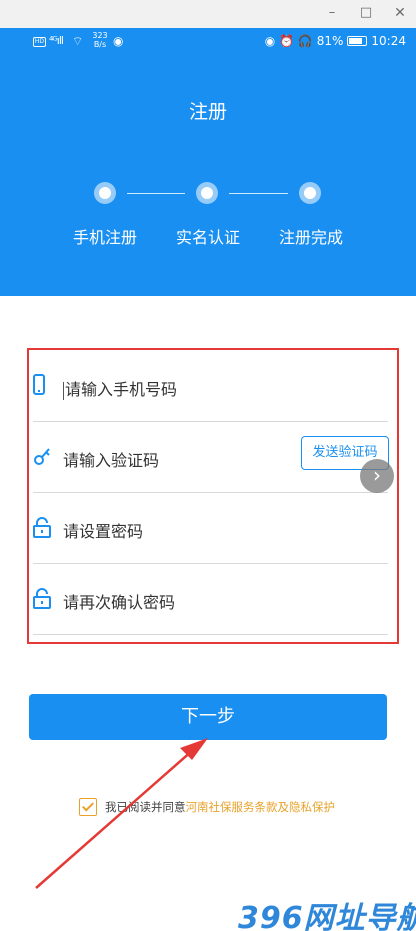  Describe the element at coordinates (327, 916) in the screenshot. I see `watermark: 396网址导航` at that location.